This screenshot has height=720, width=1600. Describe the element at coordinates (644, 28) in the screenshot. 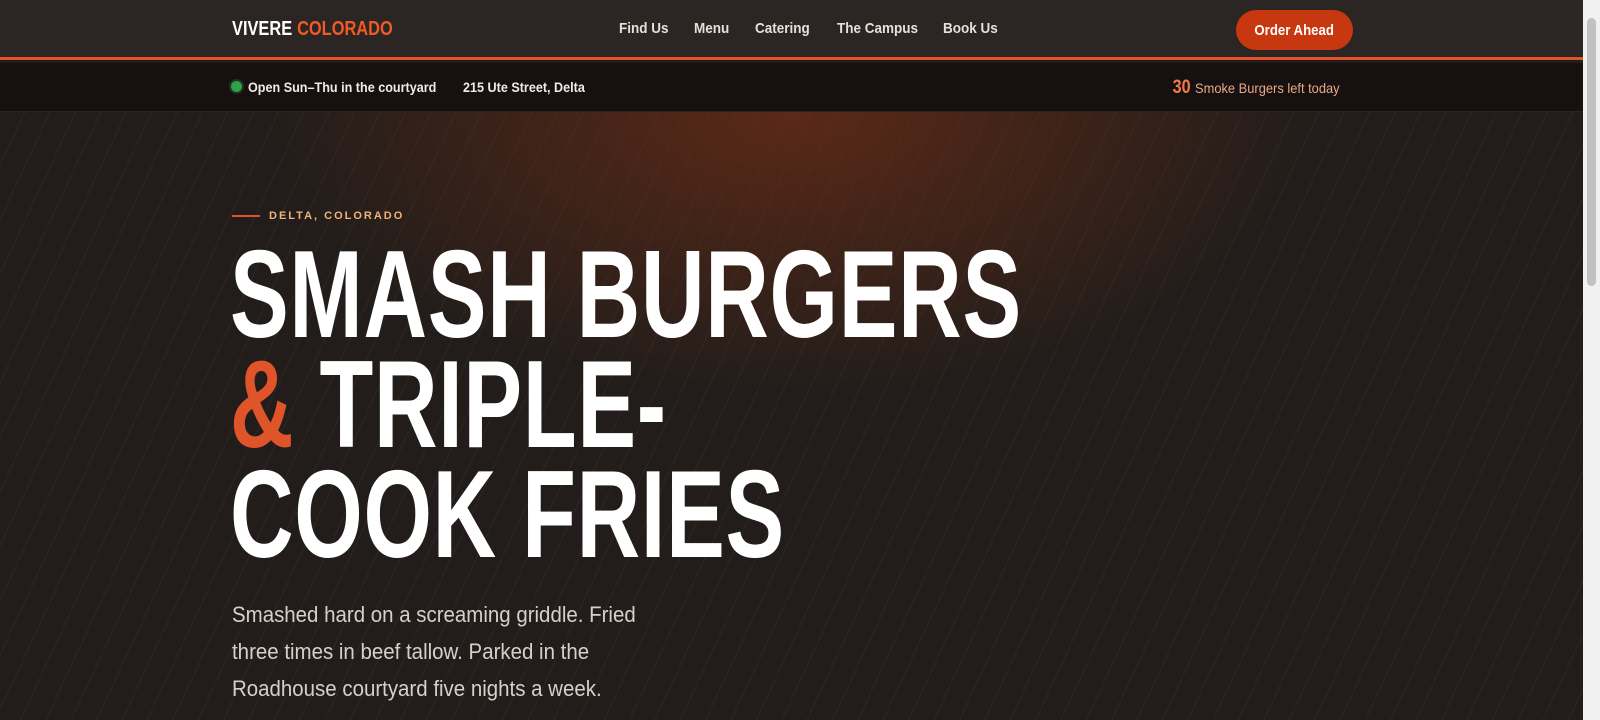

I see `nav-link-find-us: Find Us` at that location.